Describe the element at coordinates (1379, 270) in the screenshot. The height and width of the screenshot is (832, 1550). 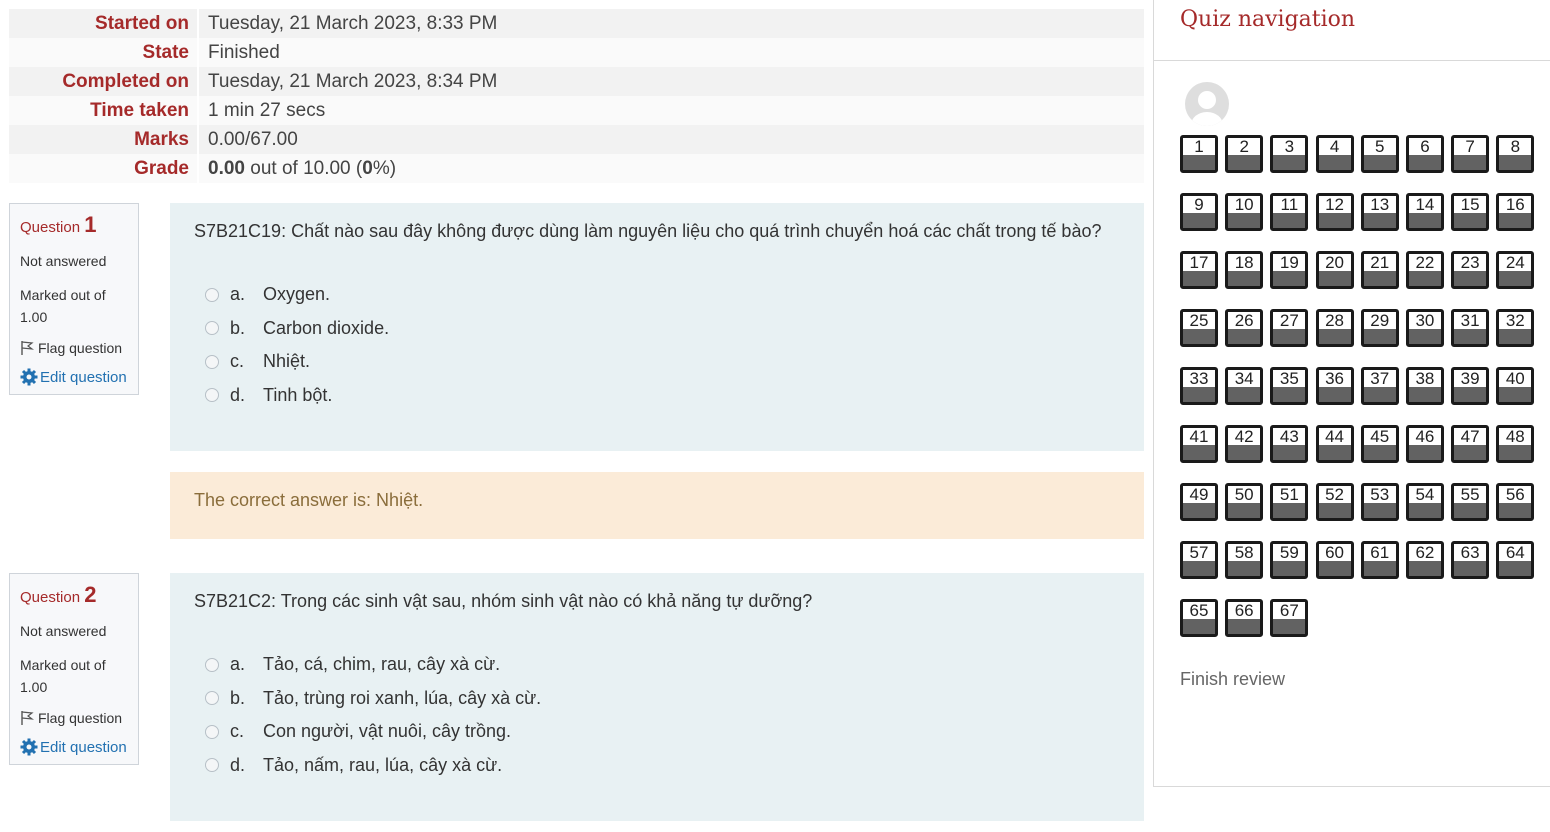
I see `question-nav-button: 21` at that location.